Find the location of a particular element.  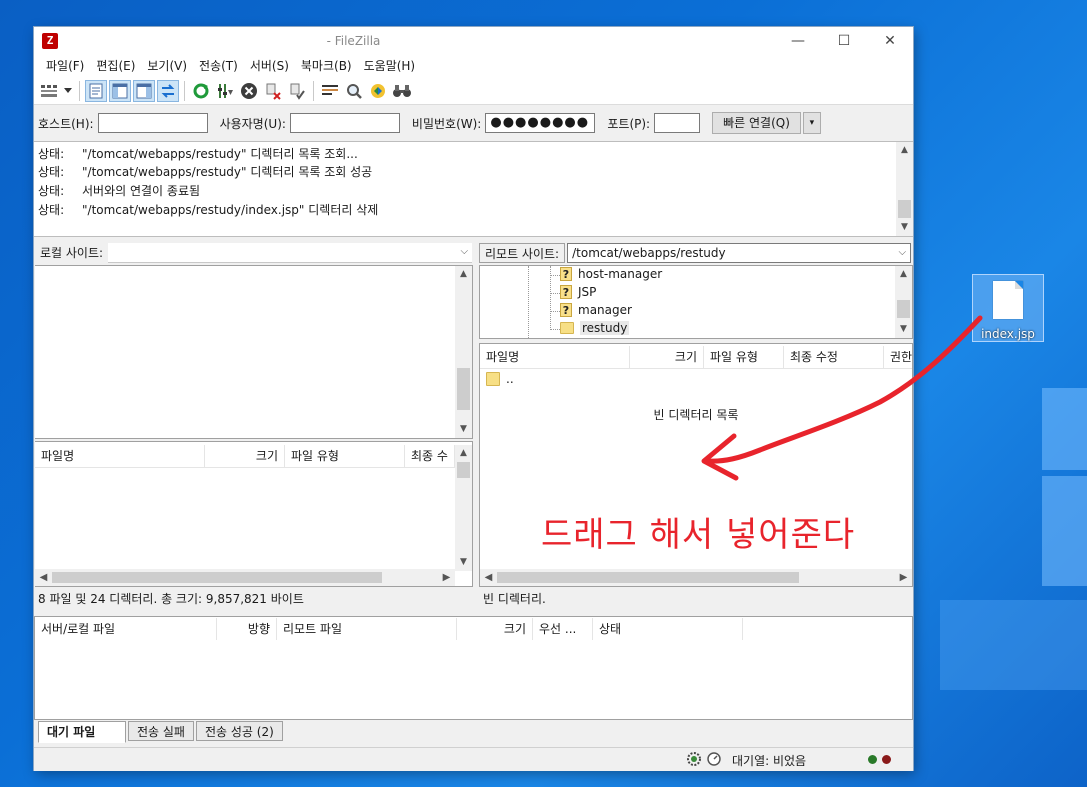

password-input: ●●●●●●●● is located at coordinates (540, 123).